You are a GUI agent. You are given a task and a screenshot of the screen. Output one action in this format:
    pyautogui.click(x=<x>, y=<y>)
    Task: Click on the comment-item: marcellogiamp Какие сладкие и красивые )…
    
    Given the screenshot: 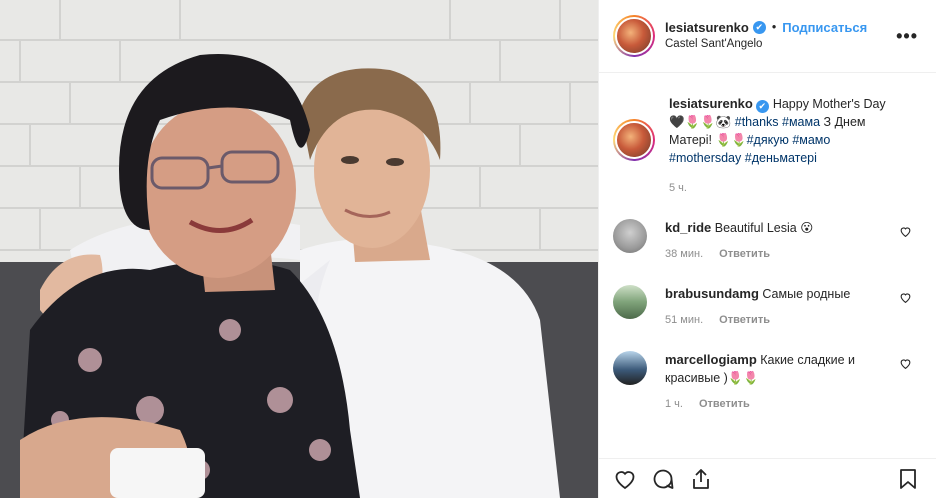 What is the action you would take?
    pyautogui.click(x=766, y=382)
    